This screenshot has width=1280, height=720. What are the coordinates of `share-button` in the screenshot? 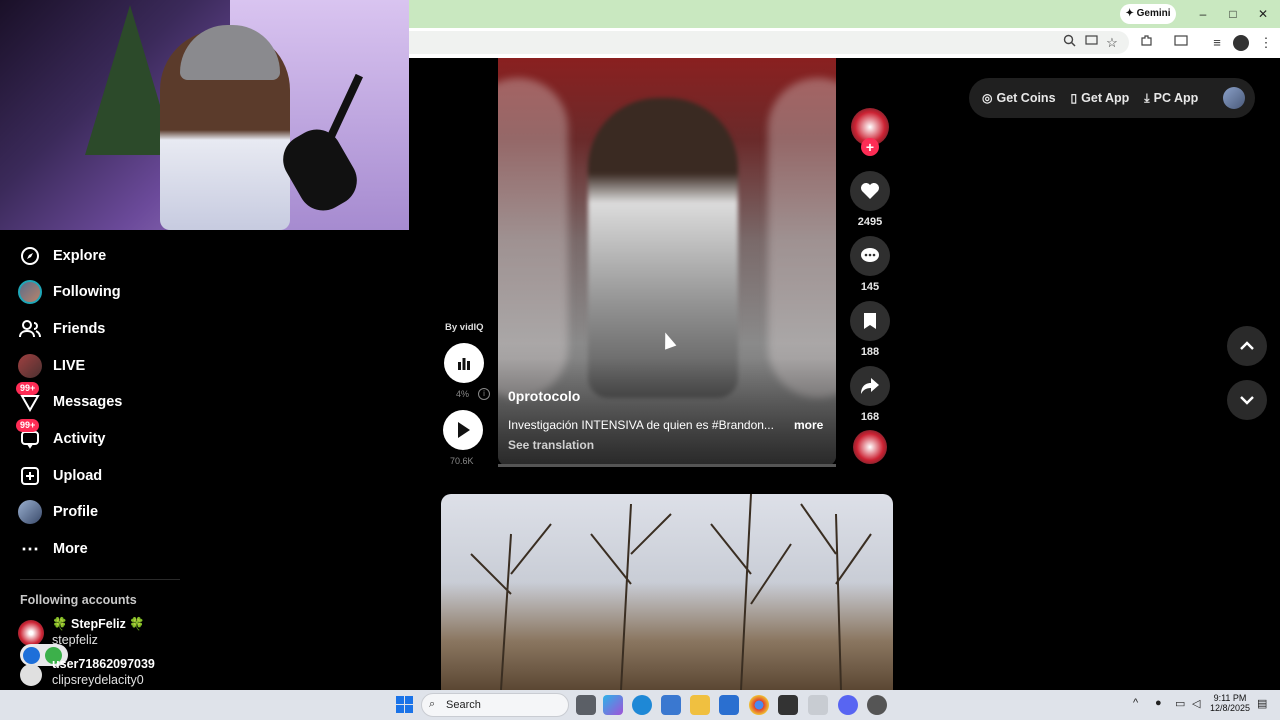 It's located at (870, 386).